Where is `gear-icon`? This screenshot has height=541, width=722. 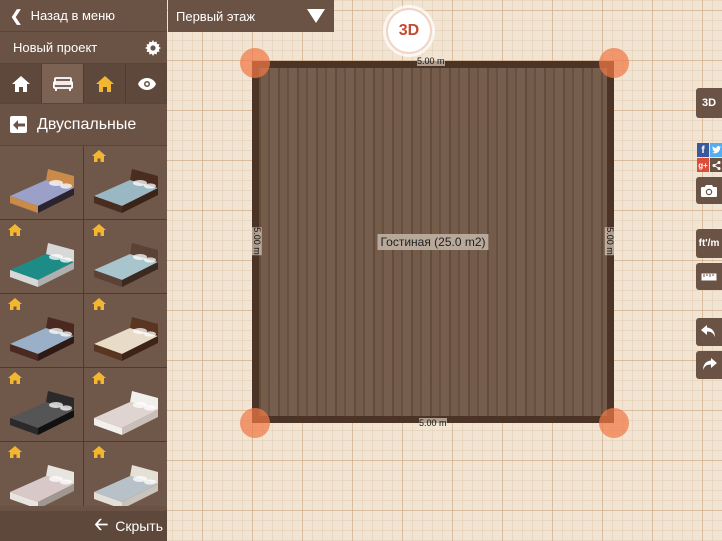 gear-icon is located at coordinates (153, 48).